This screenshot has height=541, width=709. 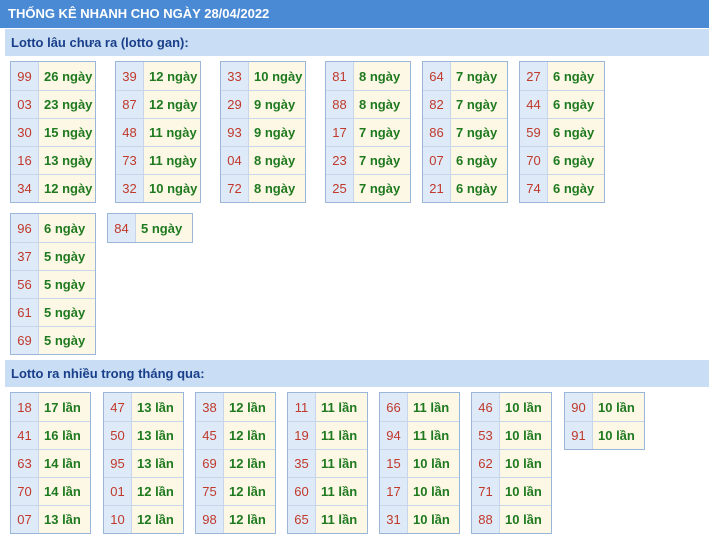 What do you see at coordinates (53, 284) in the screenshot?
I see `table-row: 56 5 ngày` at bounding box center [53, 284].